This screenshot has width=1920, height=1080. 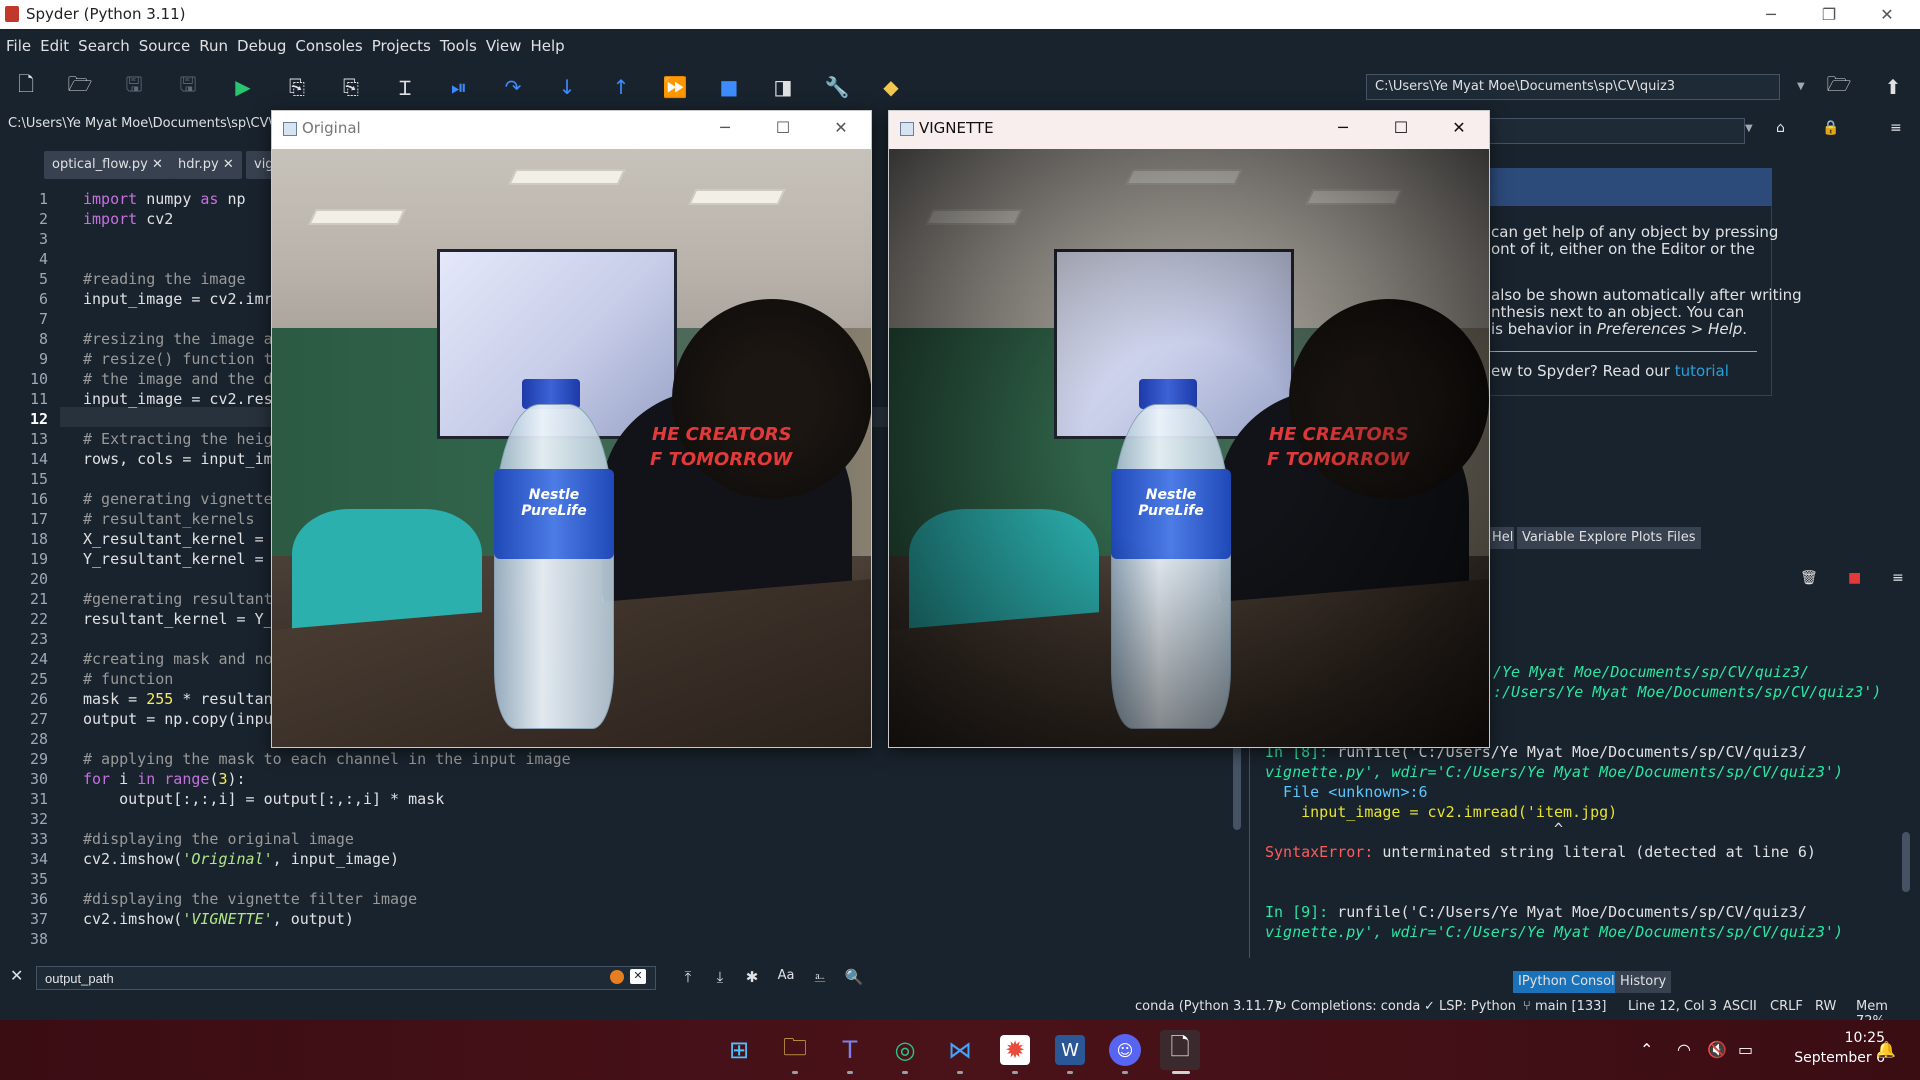 I want to click on parent-directory-icon: ⬆, so click(x=1893, y=87).